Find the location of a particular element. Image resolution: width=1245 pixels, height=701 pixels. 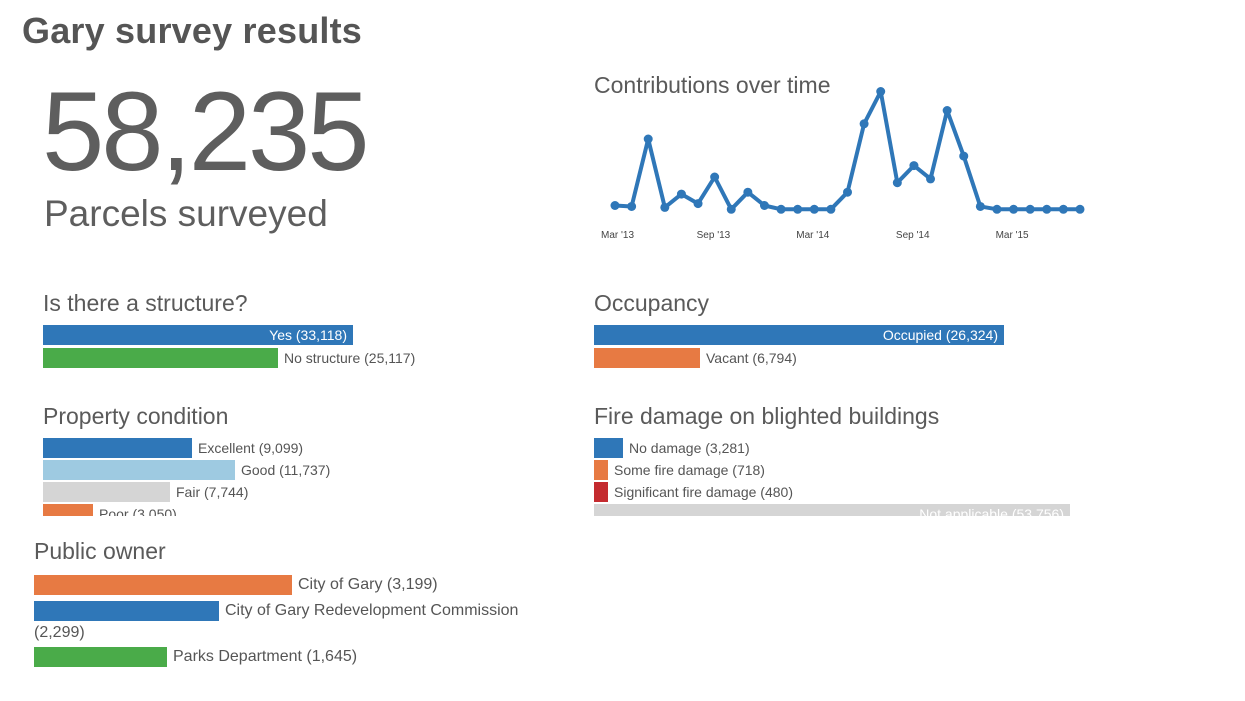

occupancy-bar-row: Occupied (26,324) is located at coordinates (799, 335).